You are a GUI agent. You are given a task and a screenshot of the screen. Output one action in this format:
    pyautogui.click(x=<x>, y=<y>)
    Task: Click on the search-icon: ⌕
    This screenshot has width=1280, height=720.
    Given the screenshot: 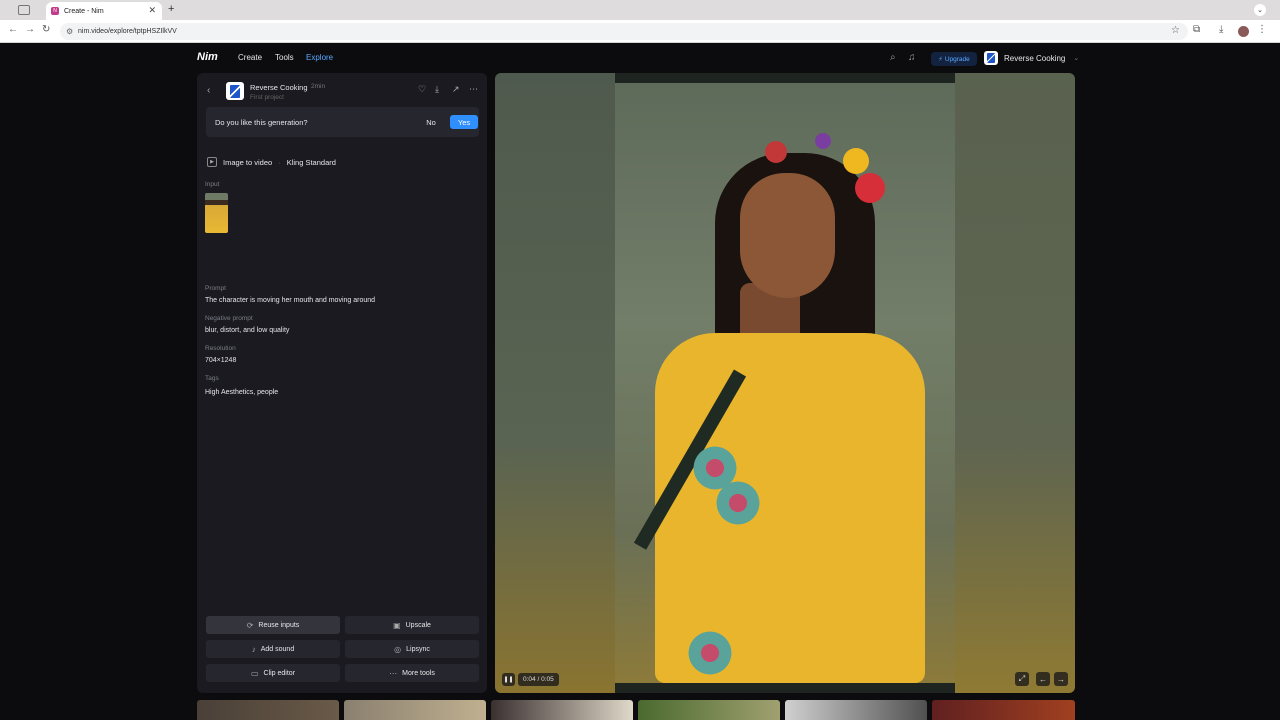 What is the action you would take?
    pyautogui.click(x=893, y=57)
    